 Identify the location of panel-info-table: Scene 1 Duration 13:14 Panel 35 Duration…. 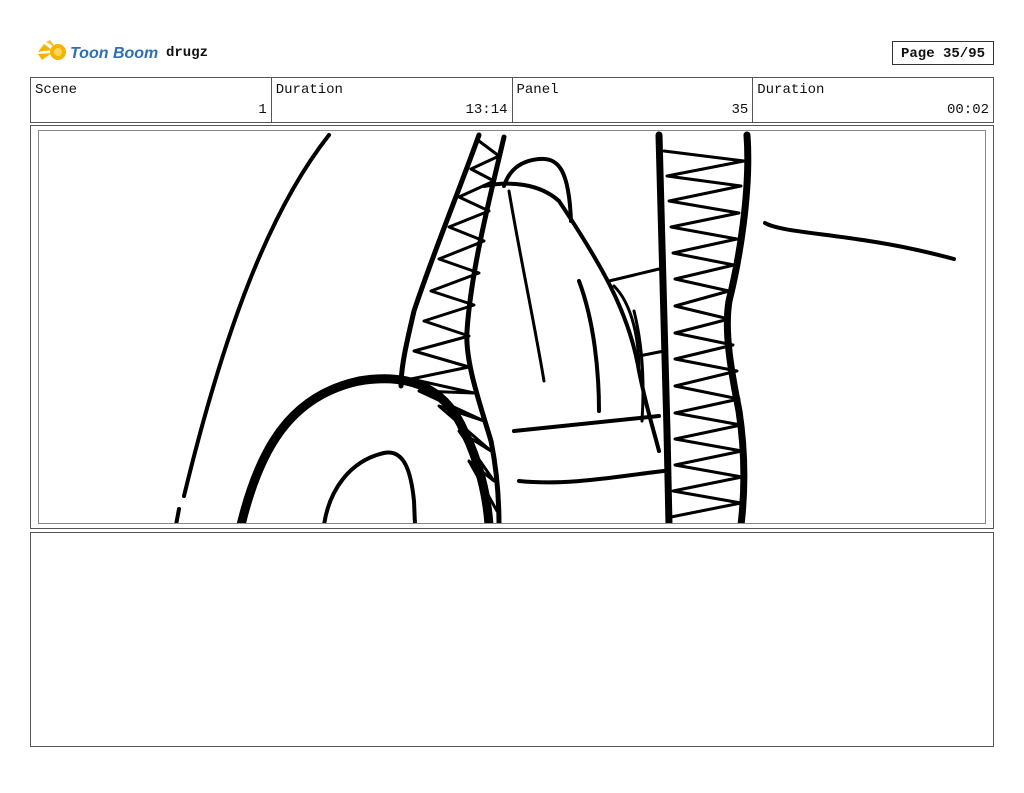
(512, 100).